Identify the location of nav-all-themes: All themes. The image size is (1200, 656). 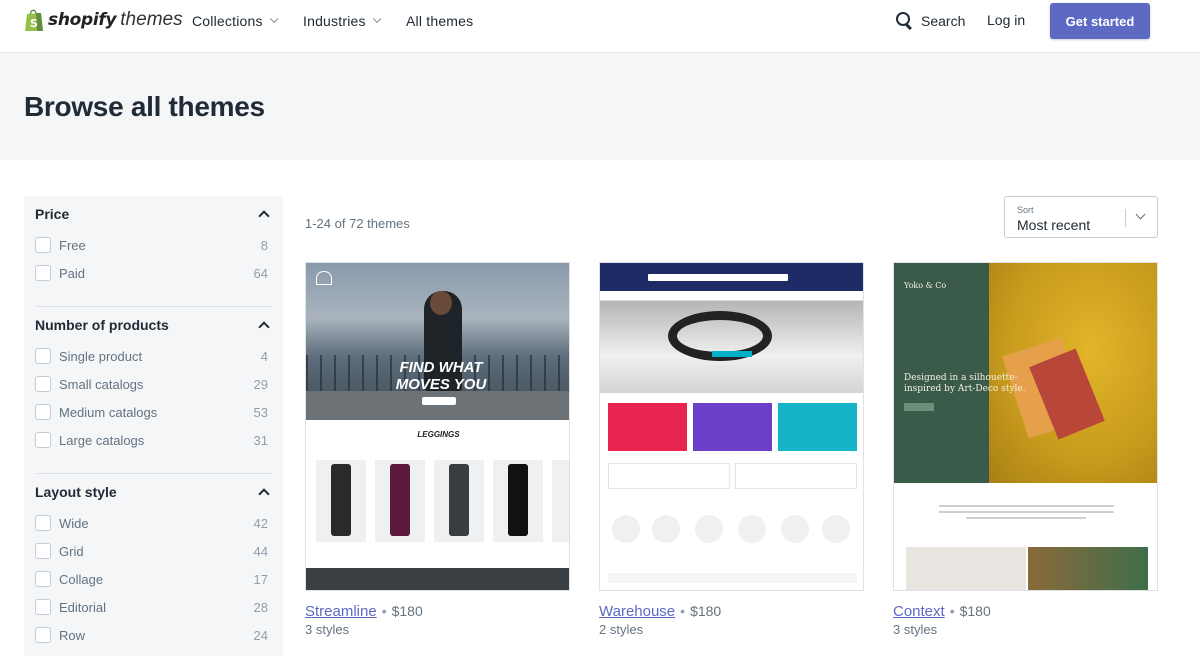
(439, 21).